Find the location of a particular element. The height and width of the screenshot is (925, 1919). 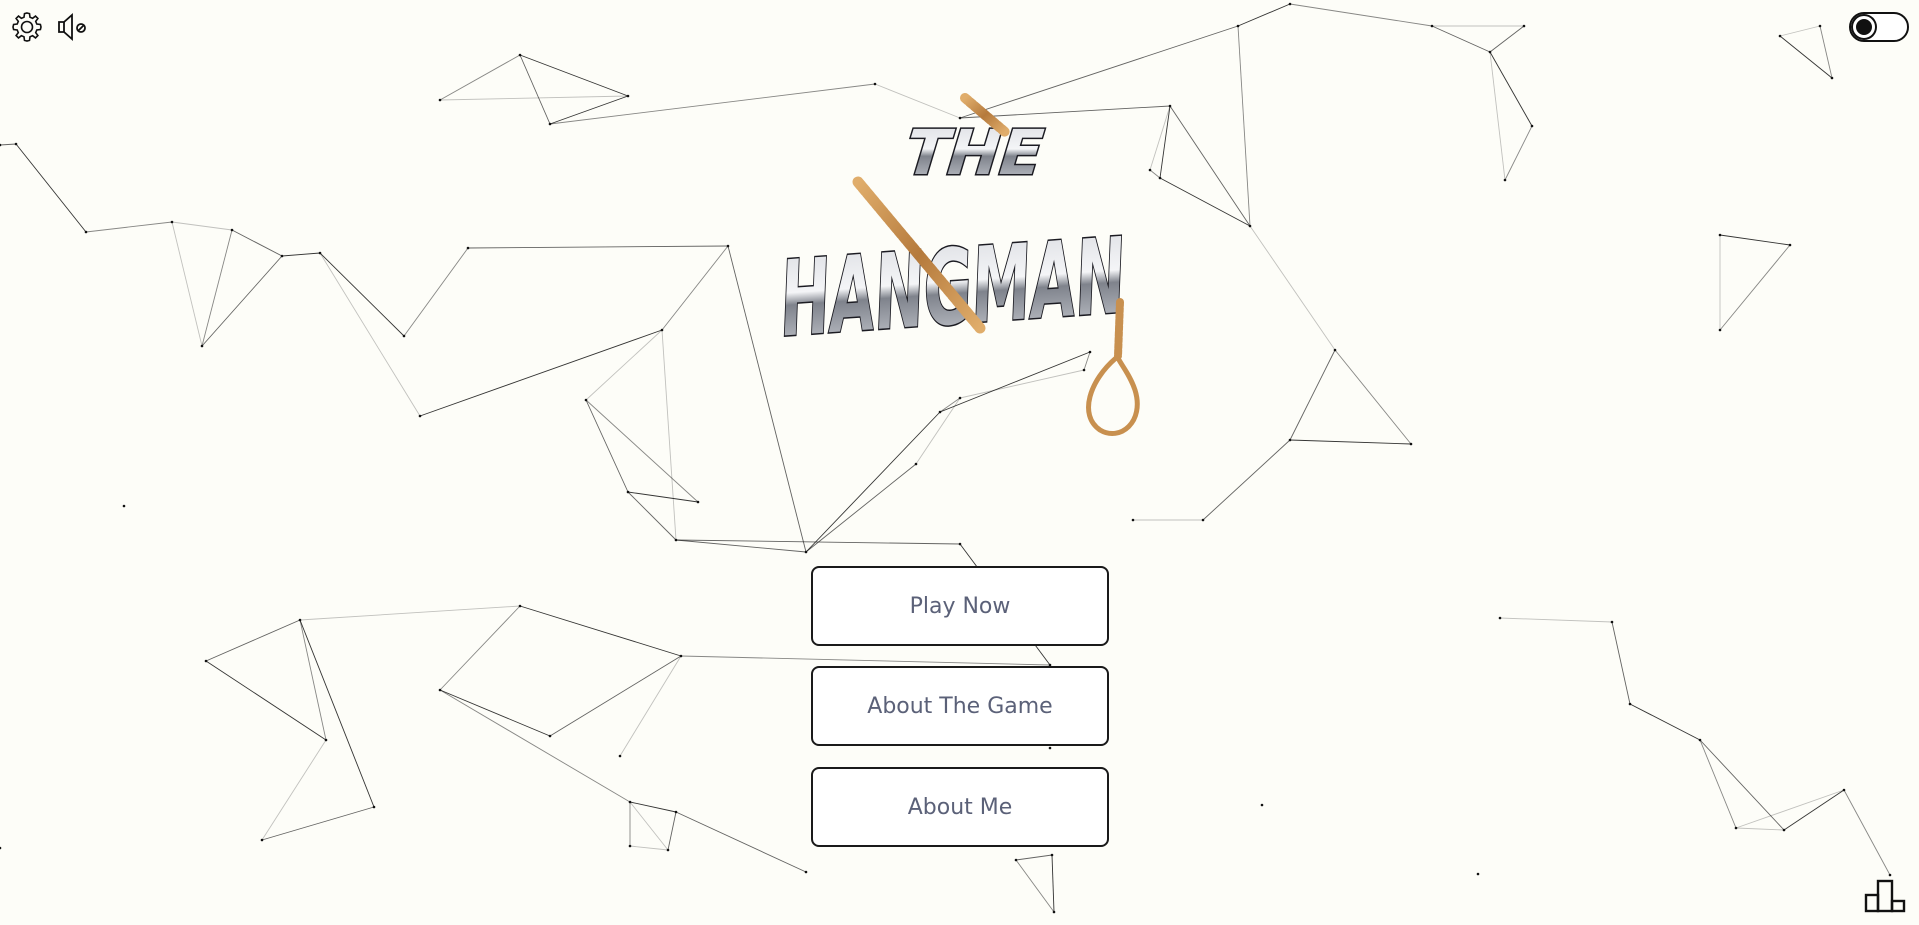

toggle-knob is located at coordinates (1864, 27).